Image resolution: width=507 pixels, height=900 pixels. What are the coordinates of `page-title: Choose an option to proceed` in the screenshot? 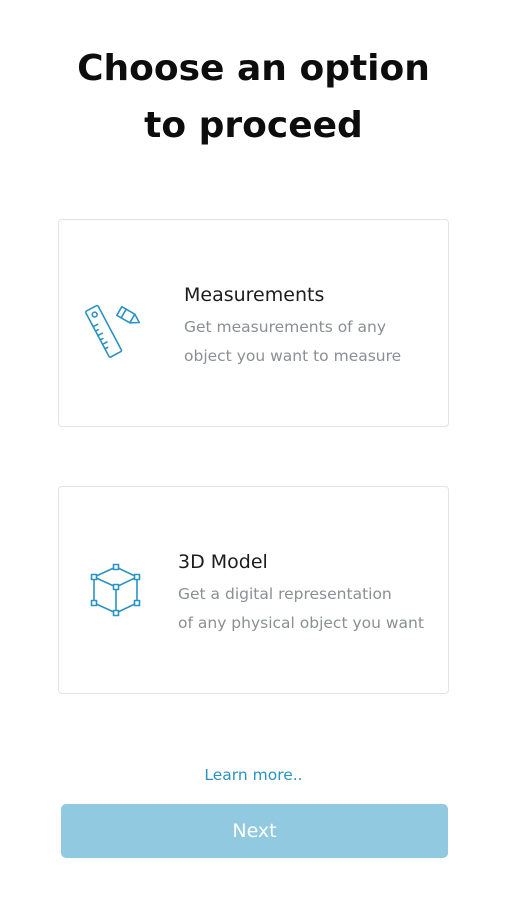 It's located at (253, 97).